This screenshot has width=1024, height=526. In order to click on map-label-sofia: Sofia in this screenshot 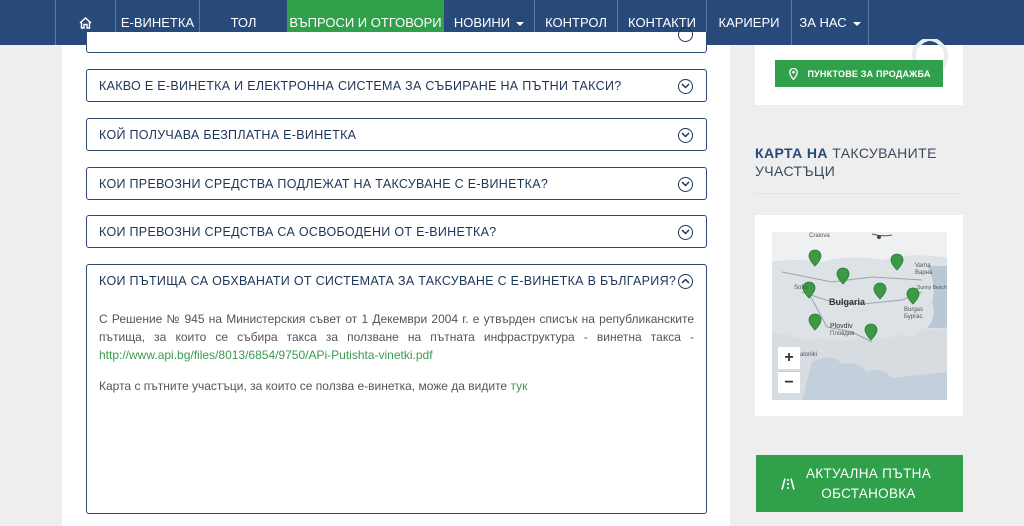, I will do `click(801, 288)`.